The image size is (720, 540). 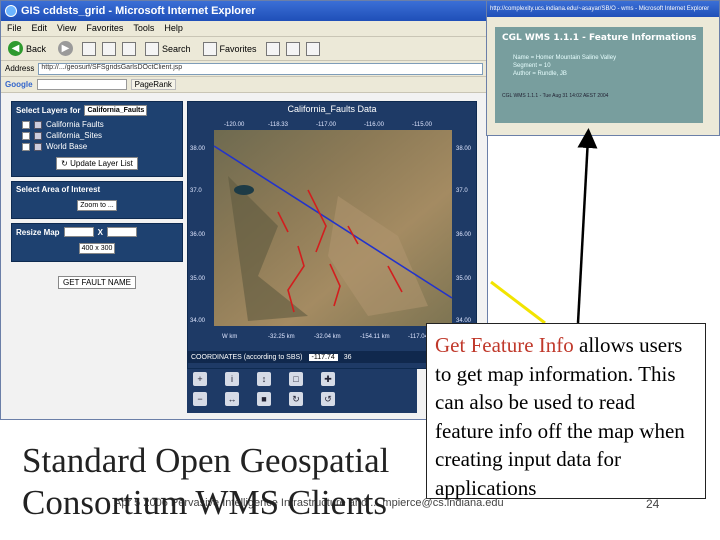 What do you see at coordinates (109, 48) in the screenshot?
I see `refresh-icon` at bounding box center [109, 48].